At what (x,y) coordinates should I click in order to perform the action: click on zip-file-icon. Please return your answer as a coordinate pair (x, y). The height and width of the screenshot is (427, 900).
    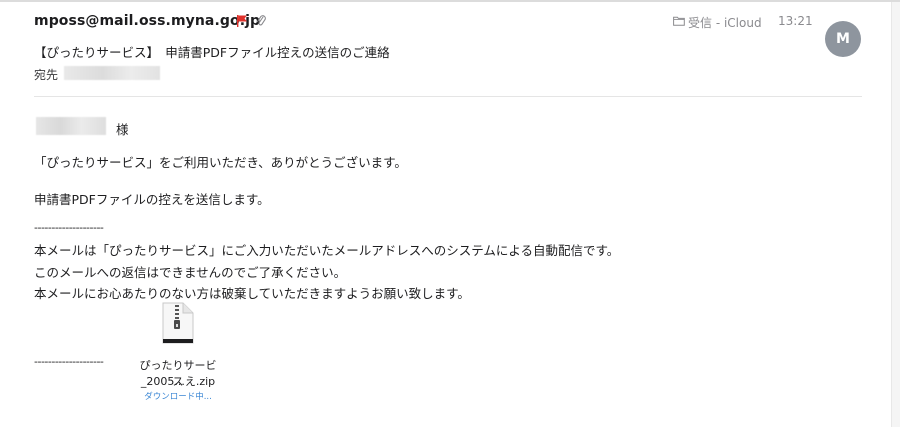
    Looking at the image, I should click on (177, 323).